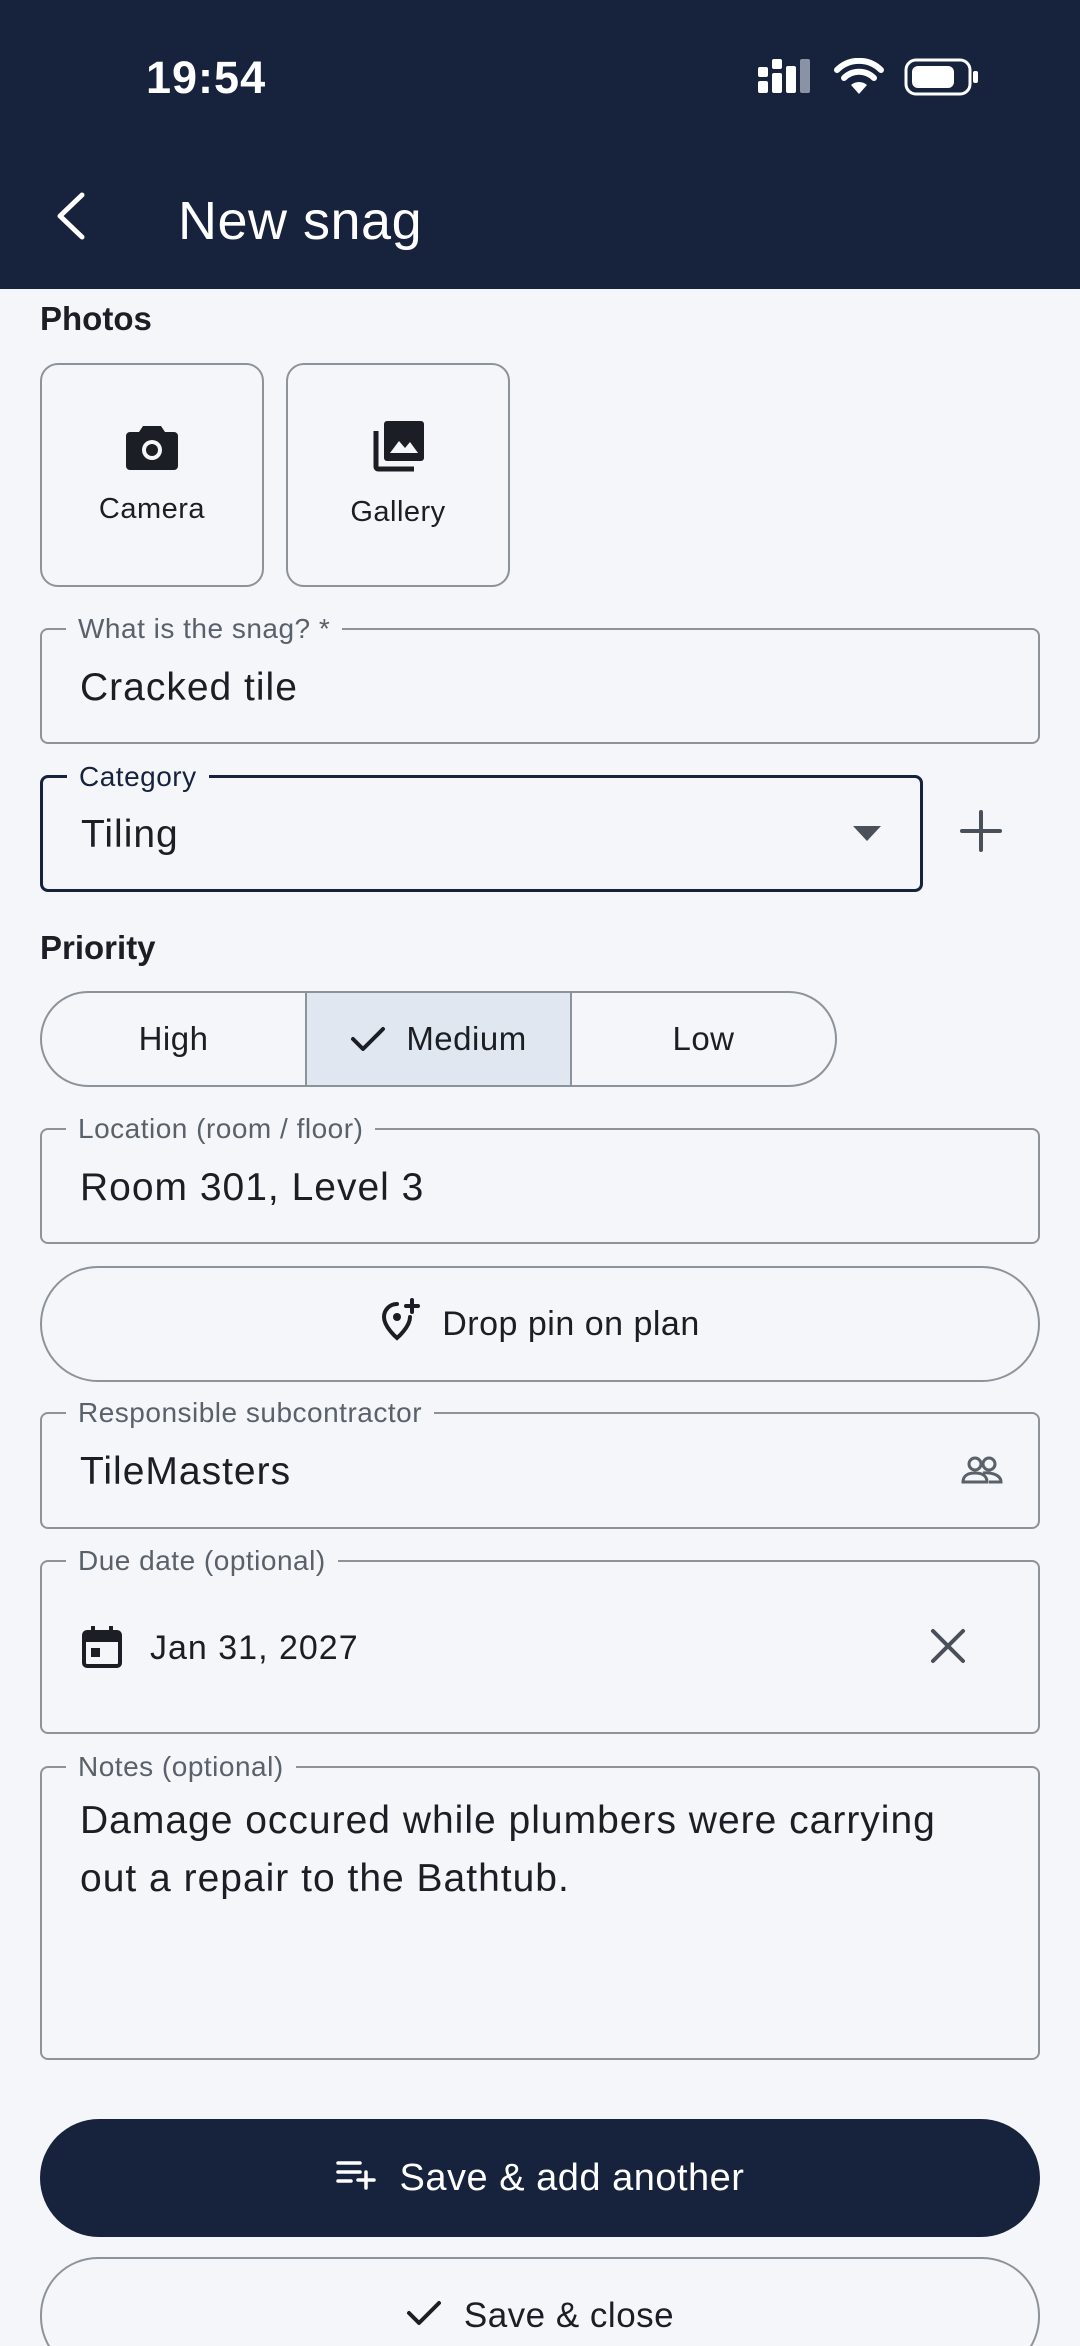  I want to click on gallery-label: Gallery, so click(398, 512).